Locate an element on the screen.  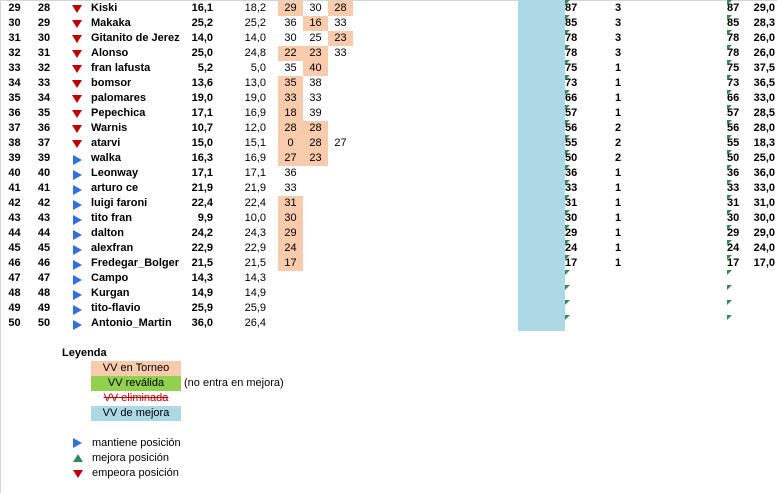
rank-current: 49 is located at coordinates (14, 308).